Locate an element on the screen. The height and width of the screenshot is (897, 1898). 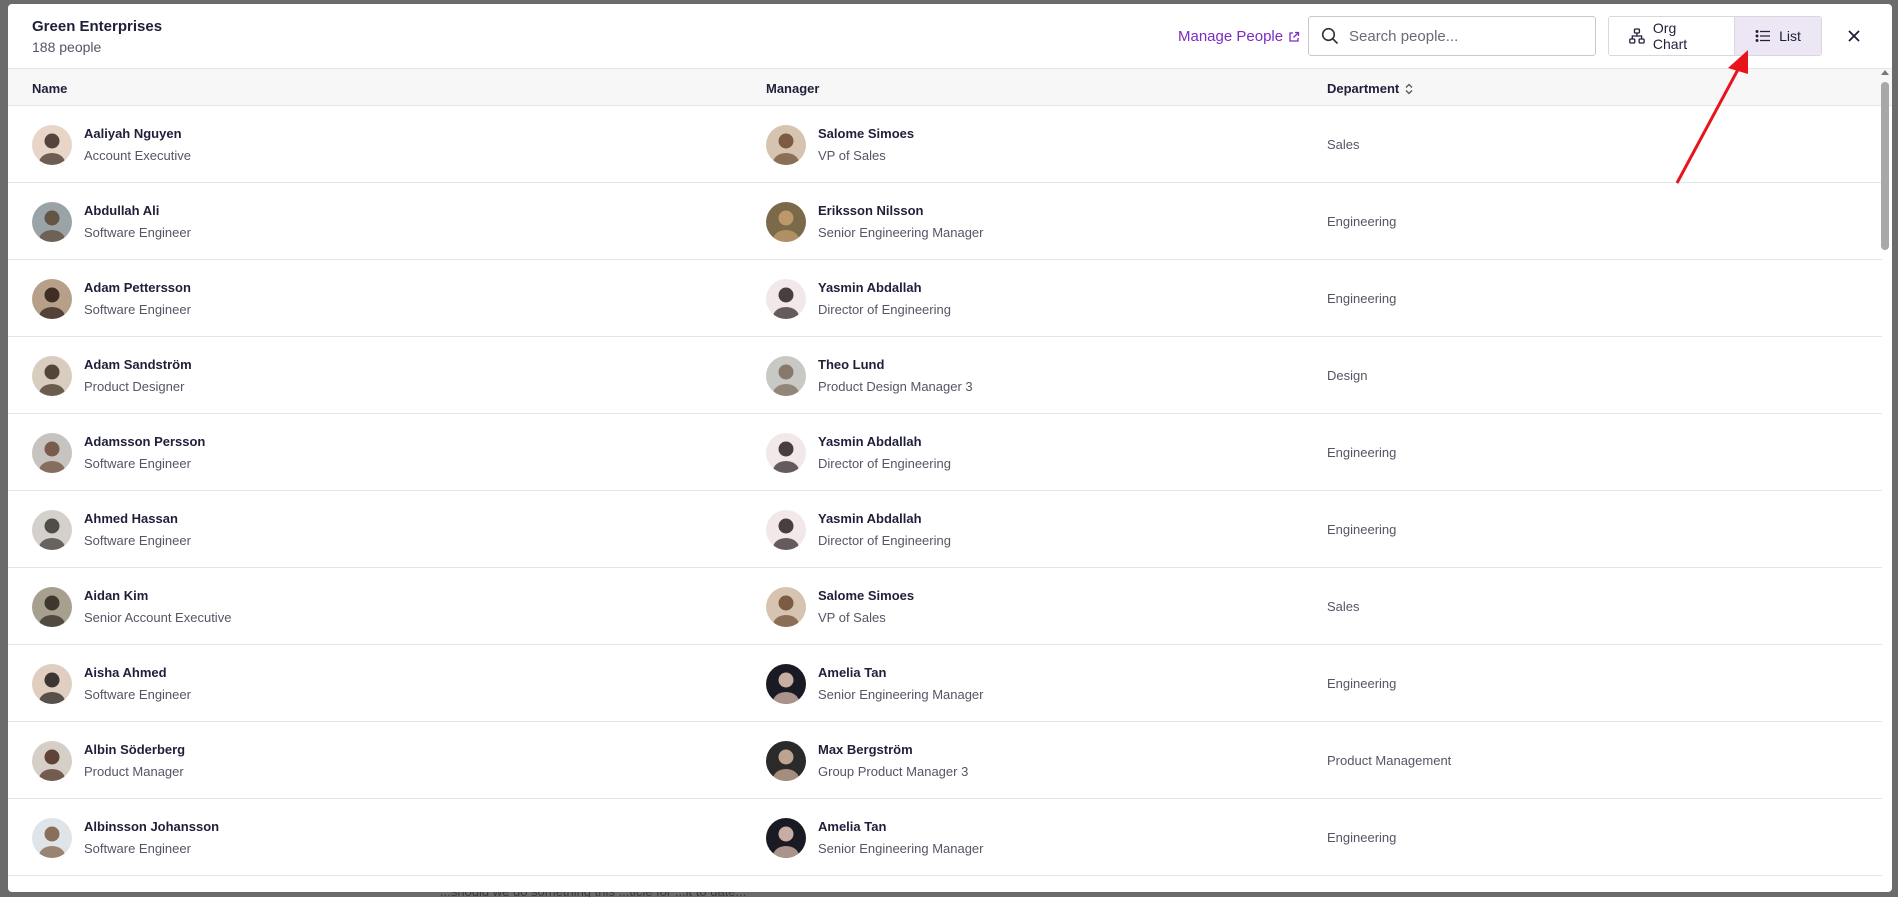
department-cell: Product Management is located at coordinates (1389, 760).